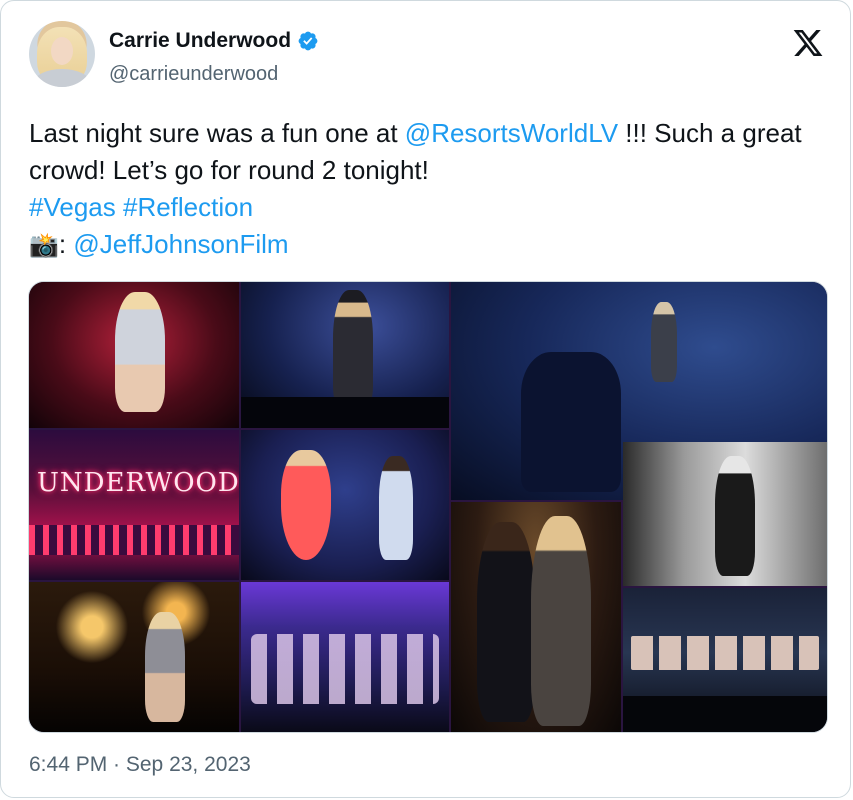  I want to click on photo-red-stage, so click(134, 355).